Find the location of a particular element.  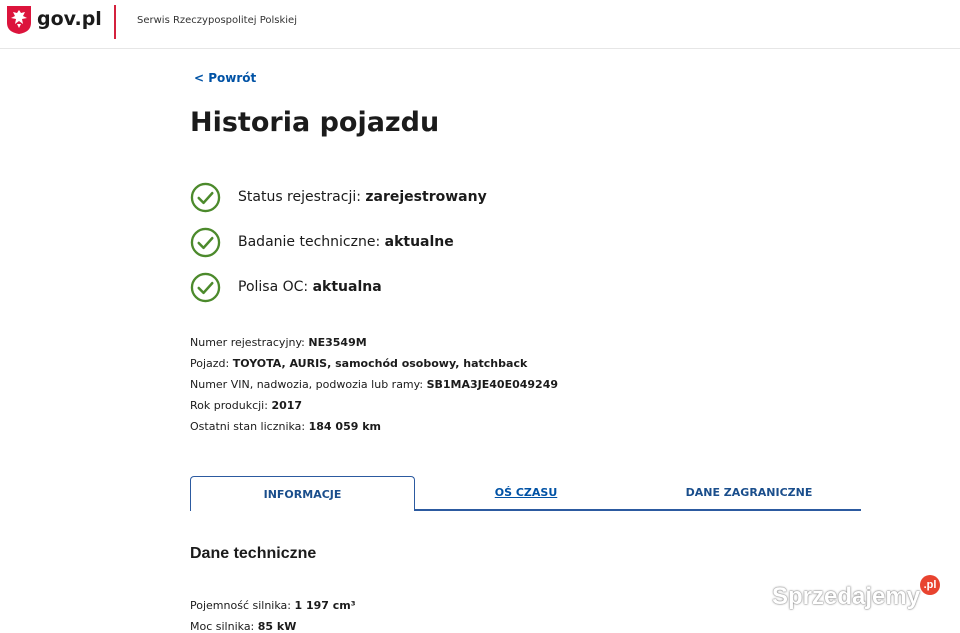

service-name: Serwis Rzeczypospolitej Polskiej is located at coordinates (217, 20).